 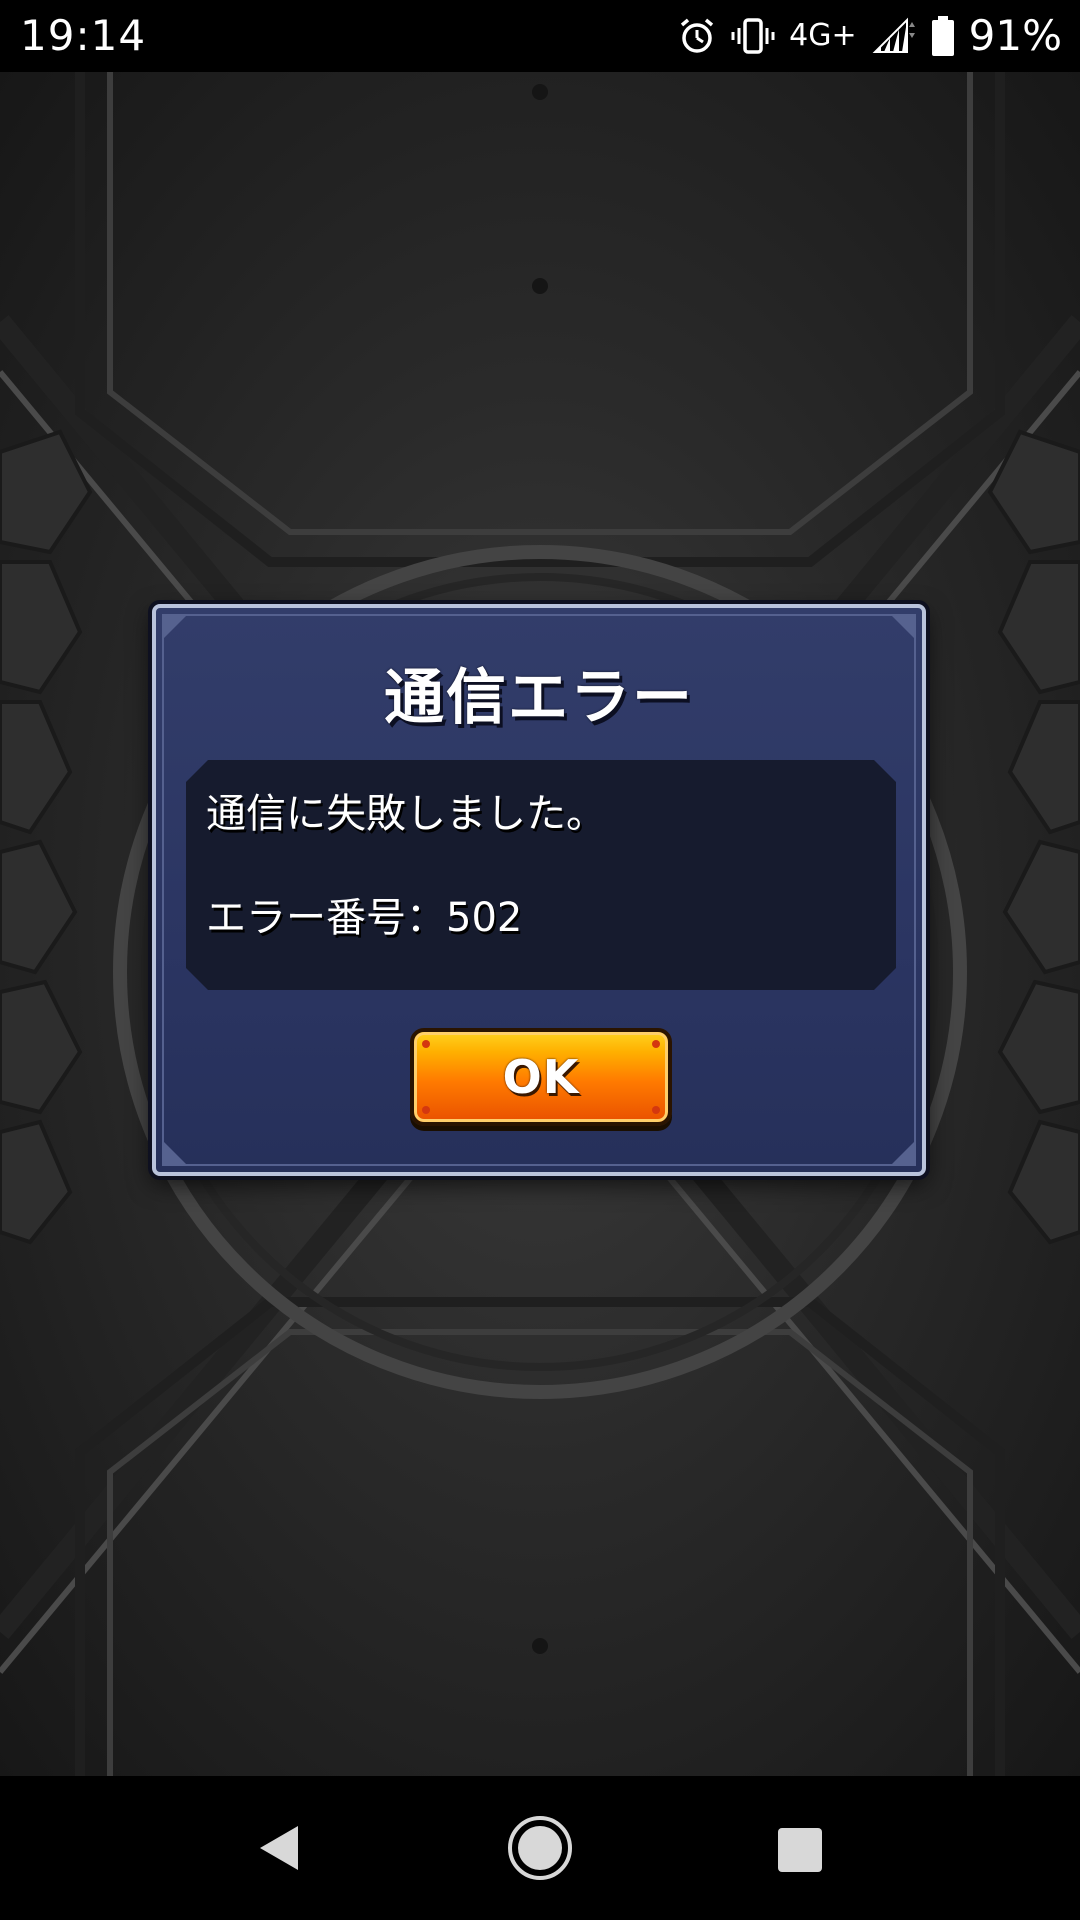 I want to click on error-code: エラー番号：502, so click(x=364, y=918).